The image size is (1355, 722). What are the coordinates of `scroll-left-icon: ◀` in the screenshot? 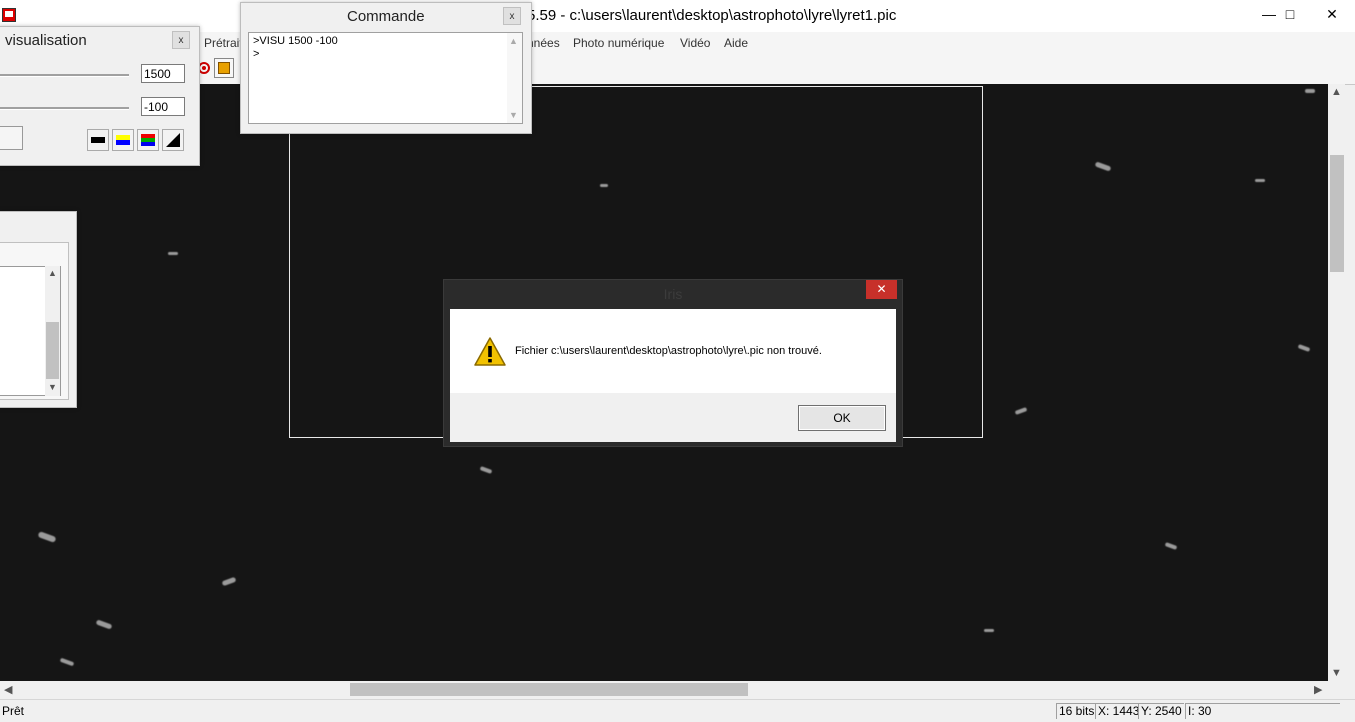 It's located at (8, 689).